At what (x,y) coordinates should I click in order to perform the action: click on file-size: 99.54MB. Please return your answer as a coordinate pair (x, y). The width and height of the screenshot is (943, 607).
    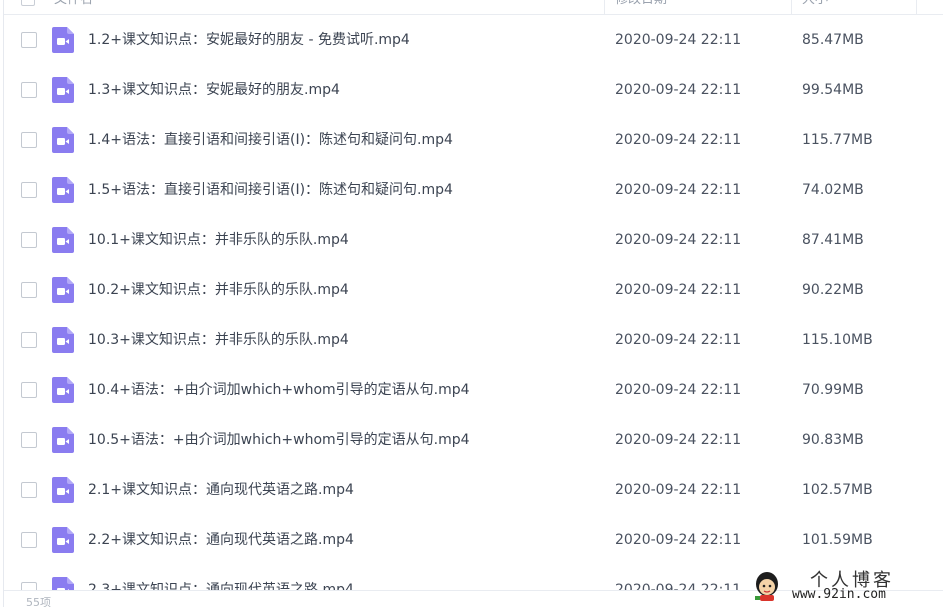
    Looking at the image, I should click on (833, 90).